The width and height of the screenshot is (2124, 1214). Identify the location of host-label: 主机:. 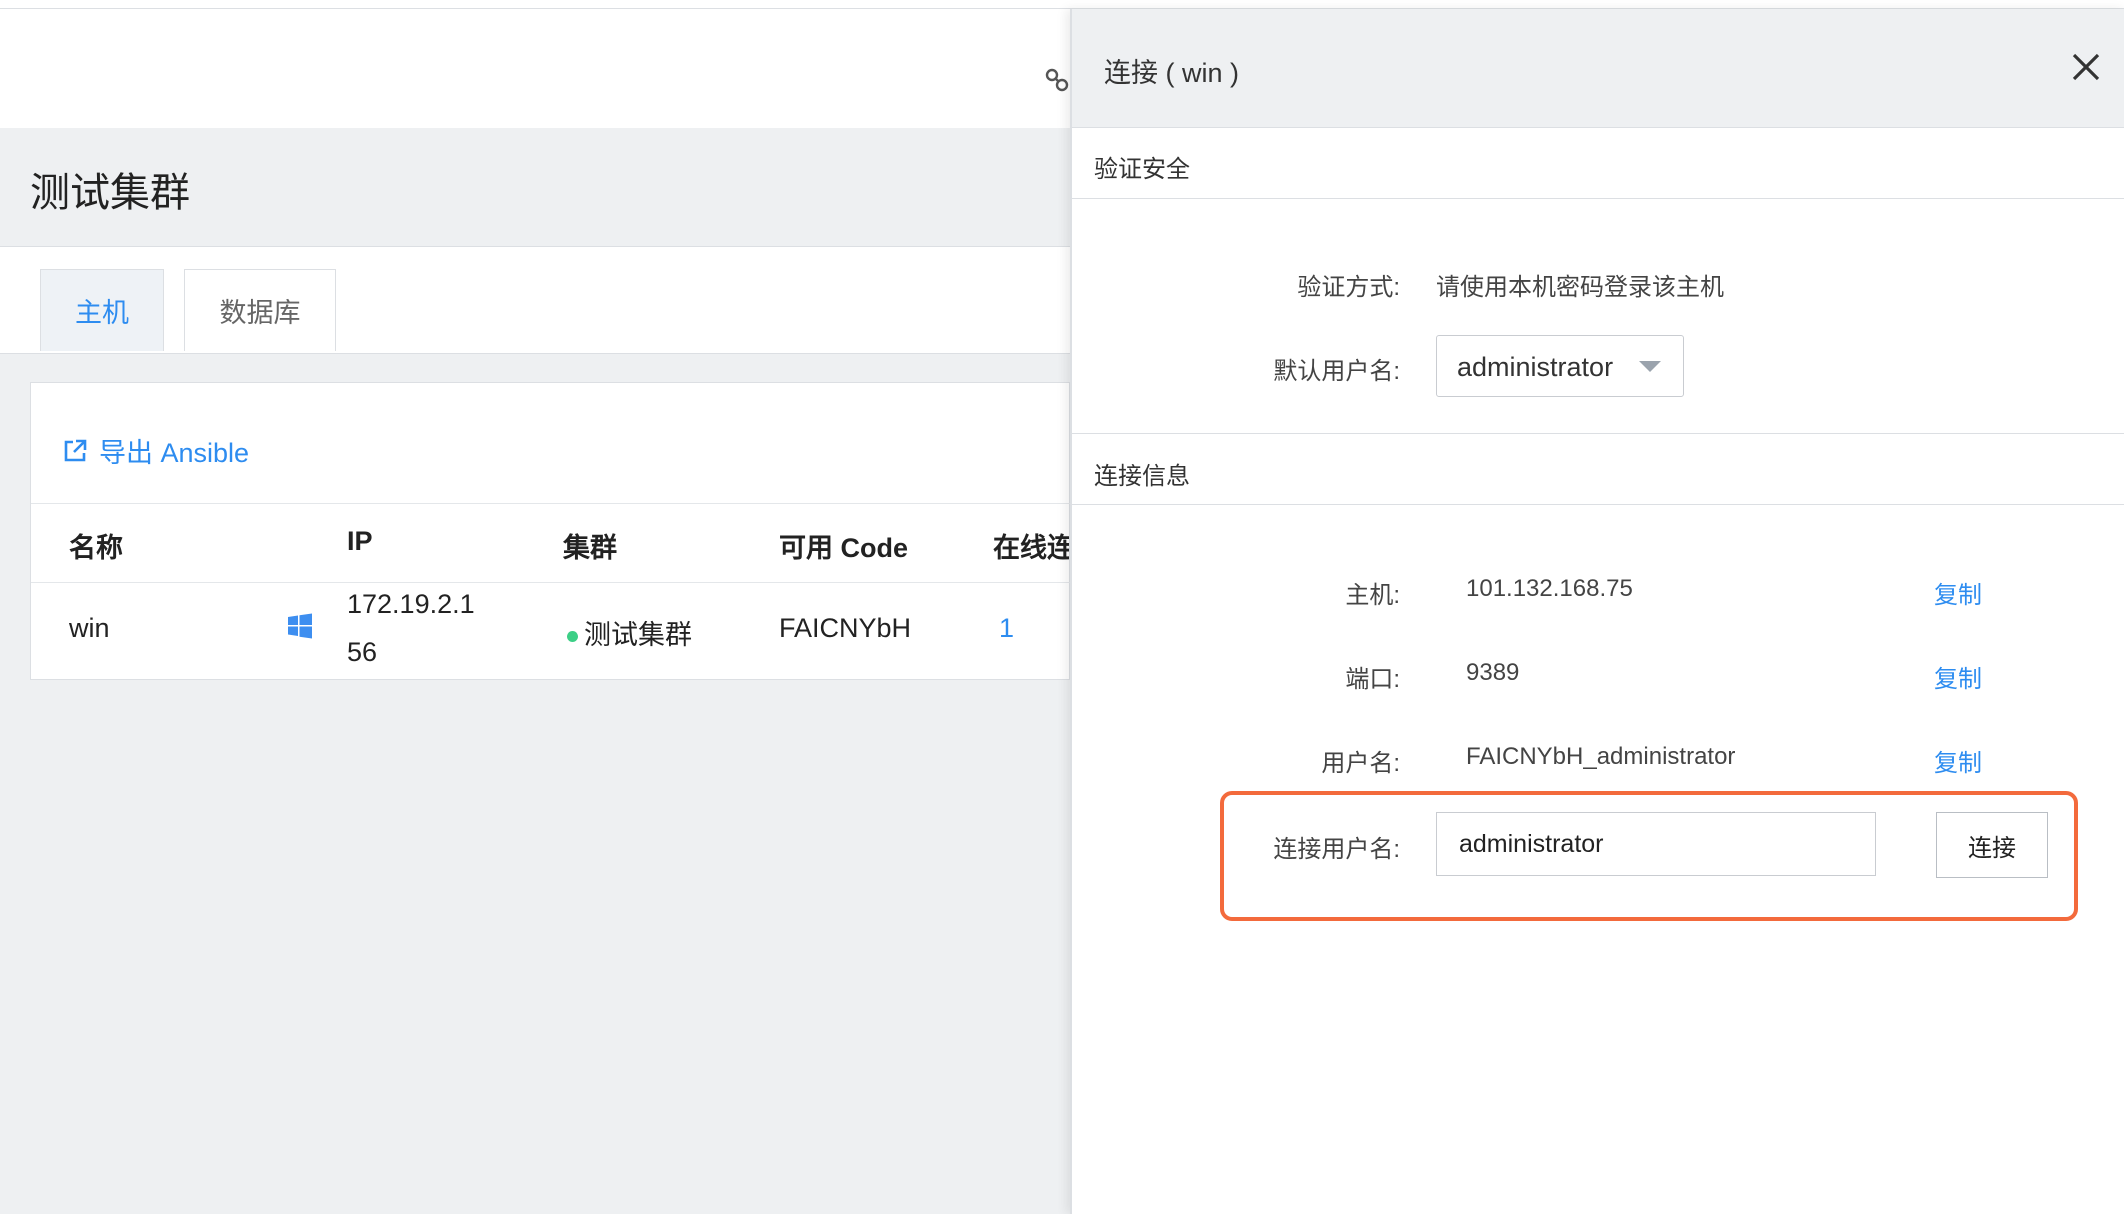
(1372, 595).